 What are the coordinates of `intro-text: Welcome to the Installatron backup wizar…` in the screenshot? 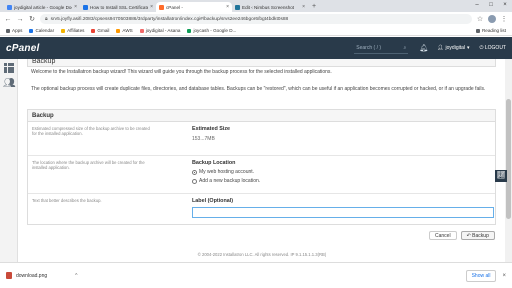 It's located at (181, 72).